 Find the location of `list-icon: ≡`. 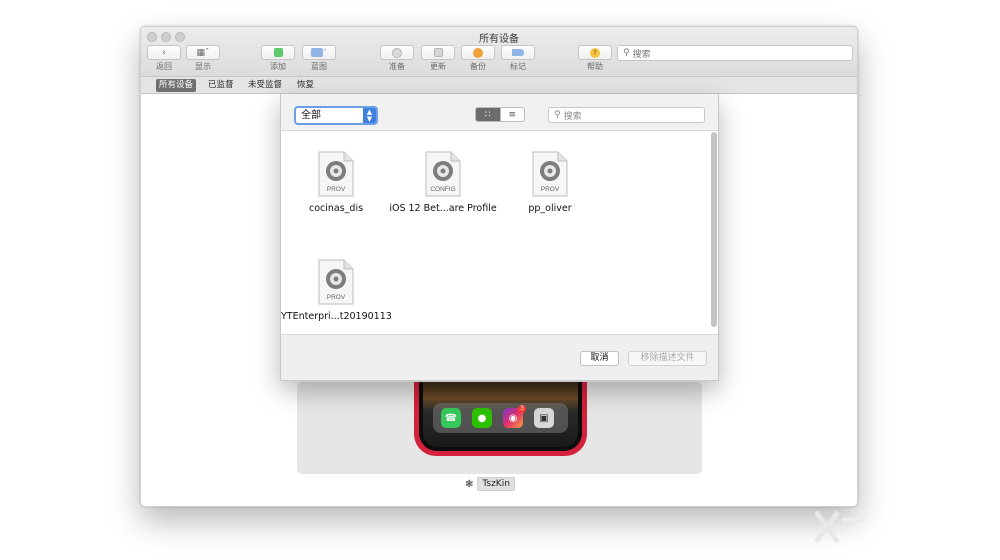

list-icon: ≡ is located at coordinates (512, 114).